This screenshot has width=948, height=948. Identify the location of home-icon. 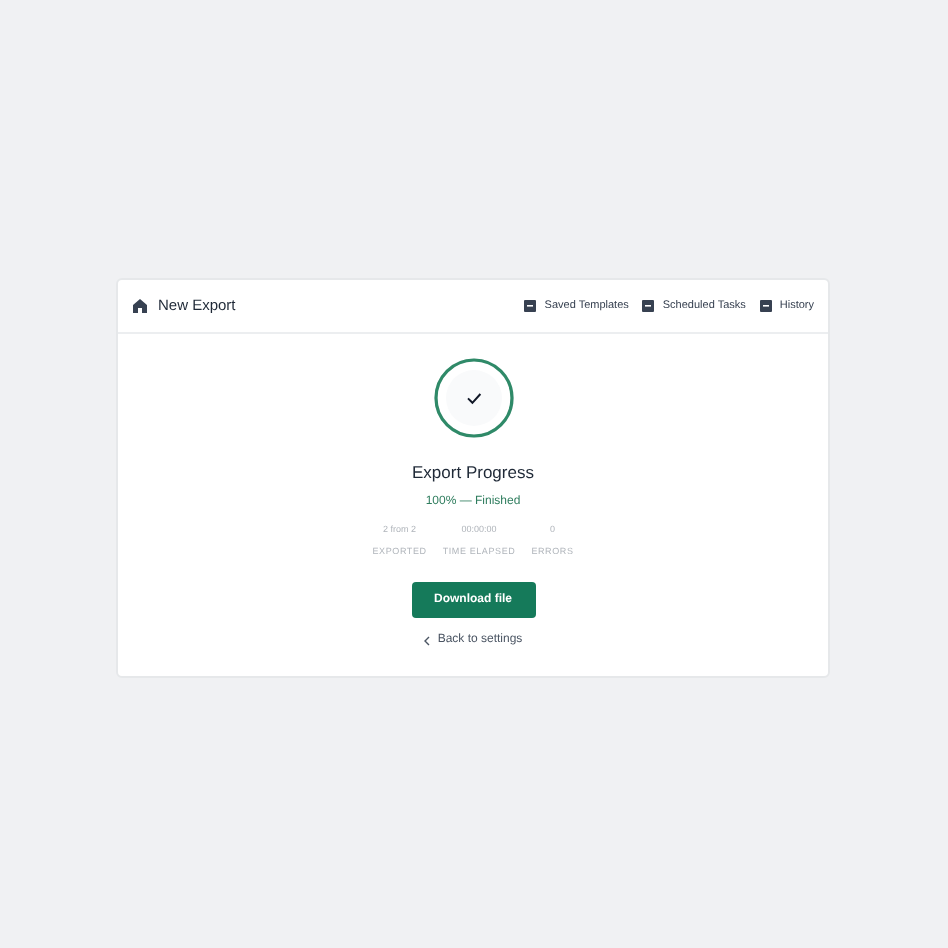
(140, 306).